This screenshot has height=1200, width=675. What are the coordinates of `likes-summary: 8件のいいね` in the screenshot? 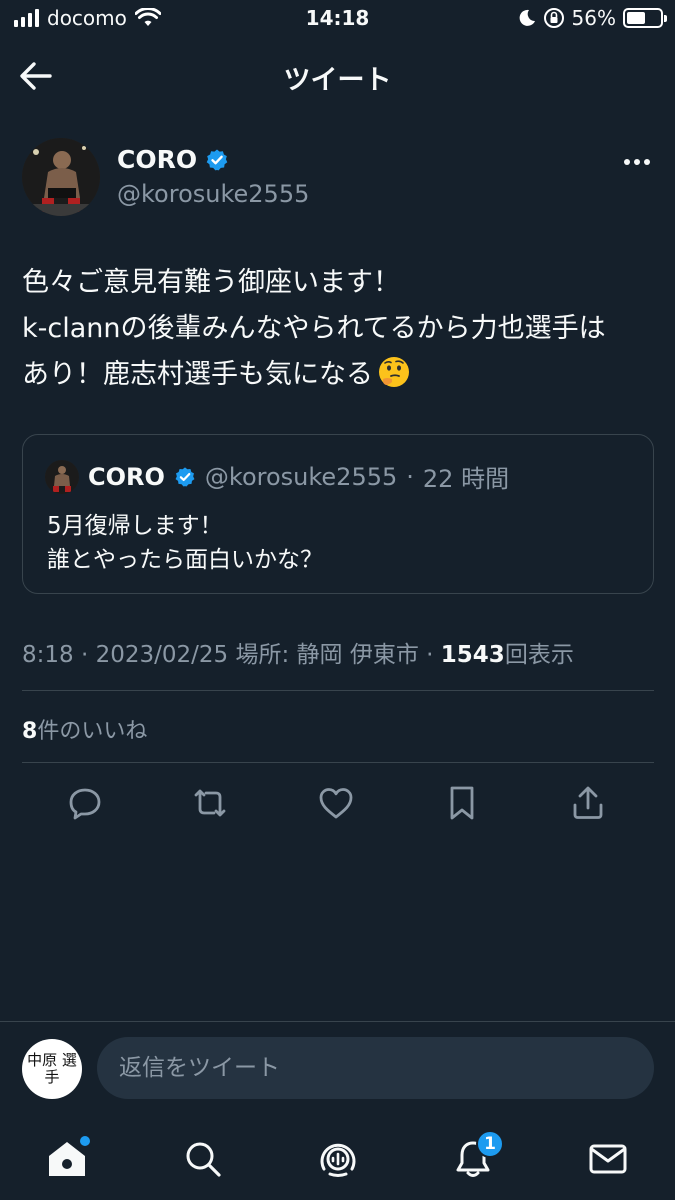 It's located at (84, 729).